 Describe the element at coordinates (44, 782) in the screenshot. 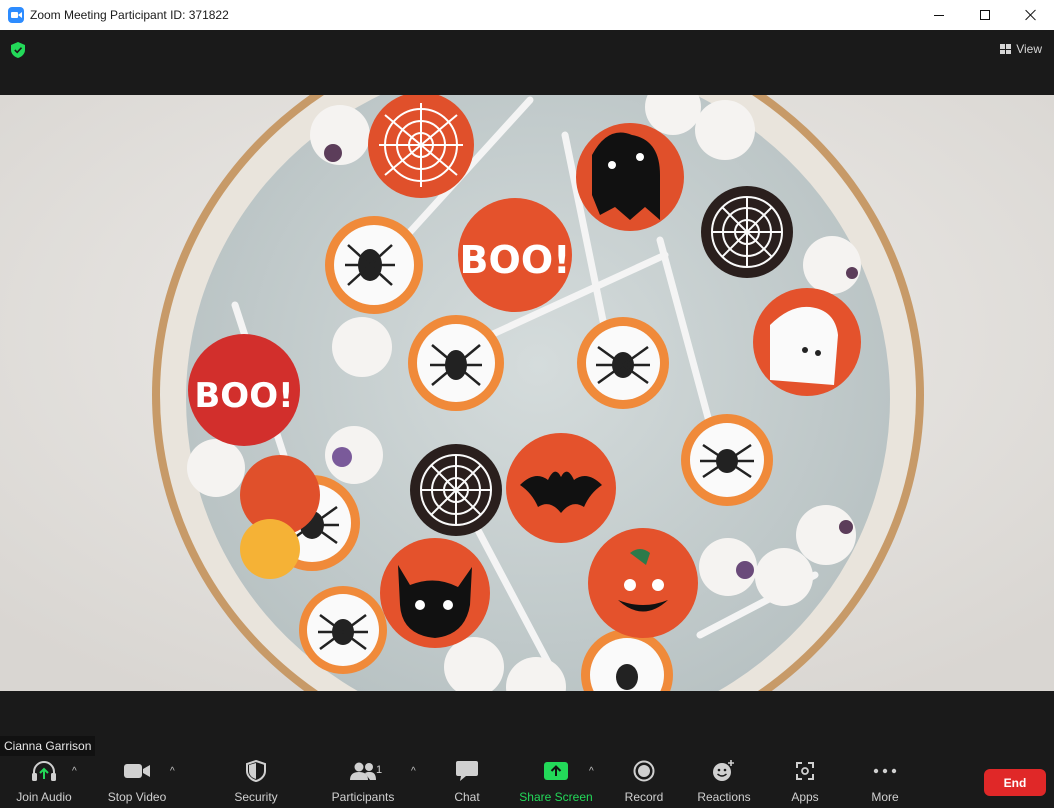

I see `join-audio-button: Join Audio` at that location.